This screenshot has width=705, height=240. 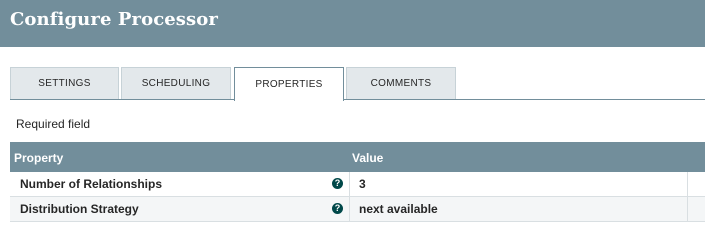 What do you see at coordinates (362, 184) in the screenshot?
I see `property-value: 3` at bounding box center [362, 184].